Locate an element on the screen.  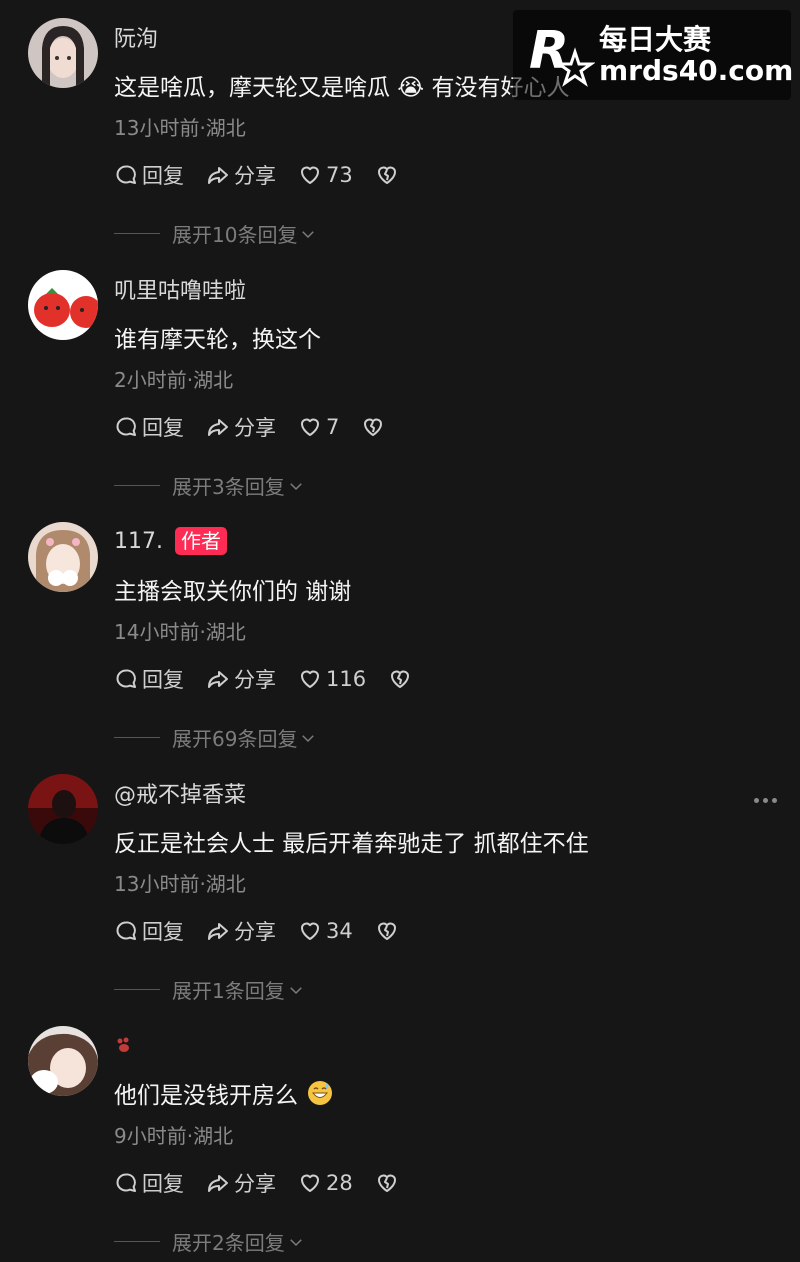
watermark-logo-icon: R is located at coordinates (562, 54).